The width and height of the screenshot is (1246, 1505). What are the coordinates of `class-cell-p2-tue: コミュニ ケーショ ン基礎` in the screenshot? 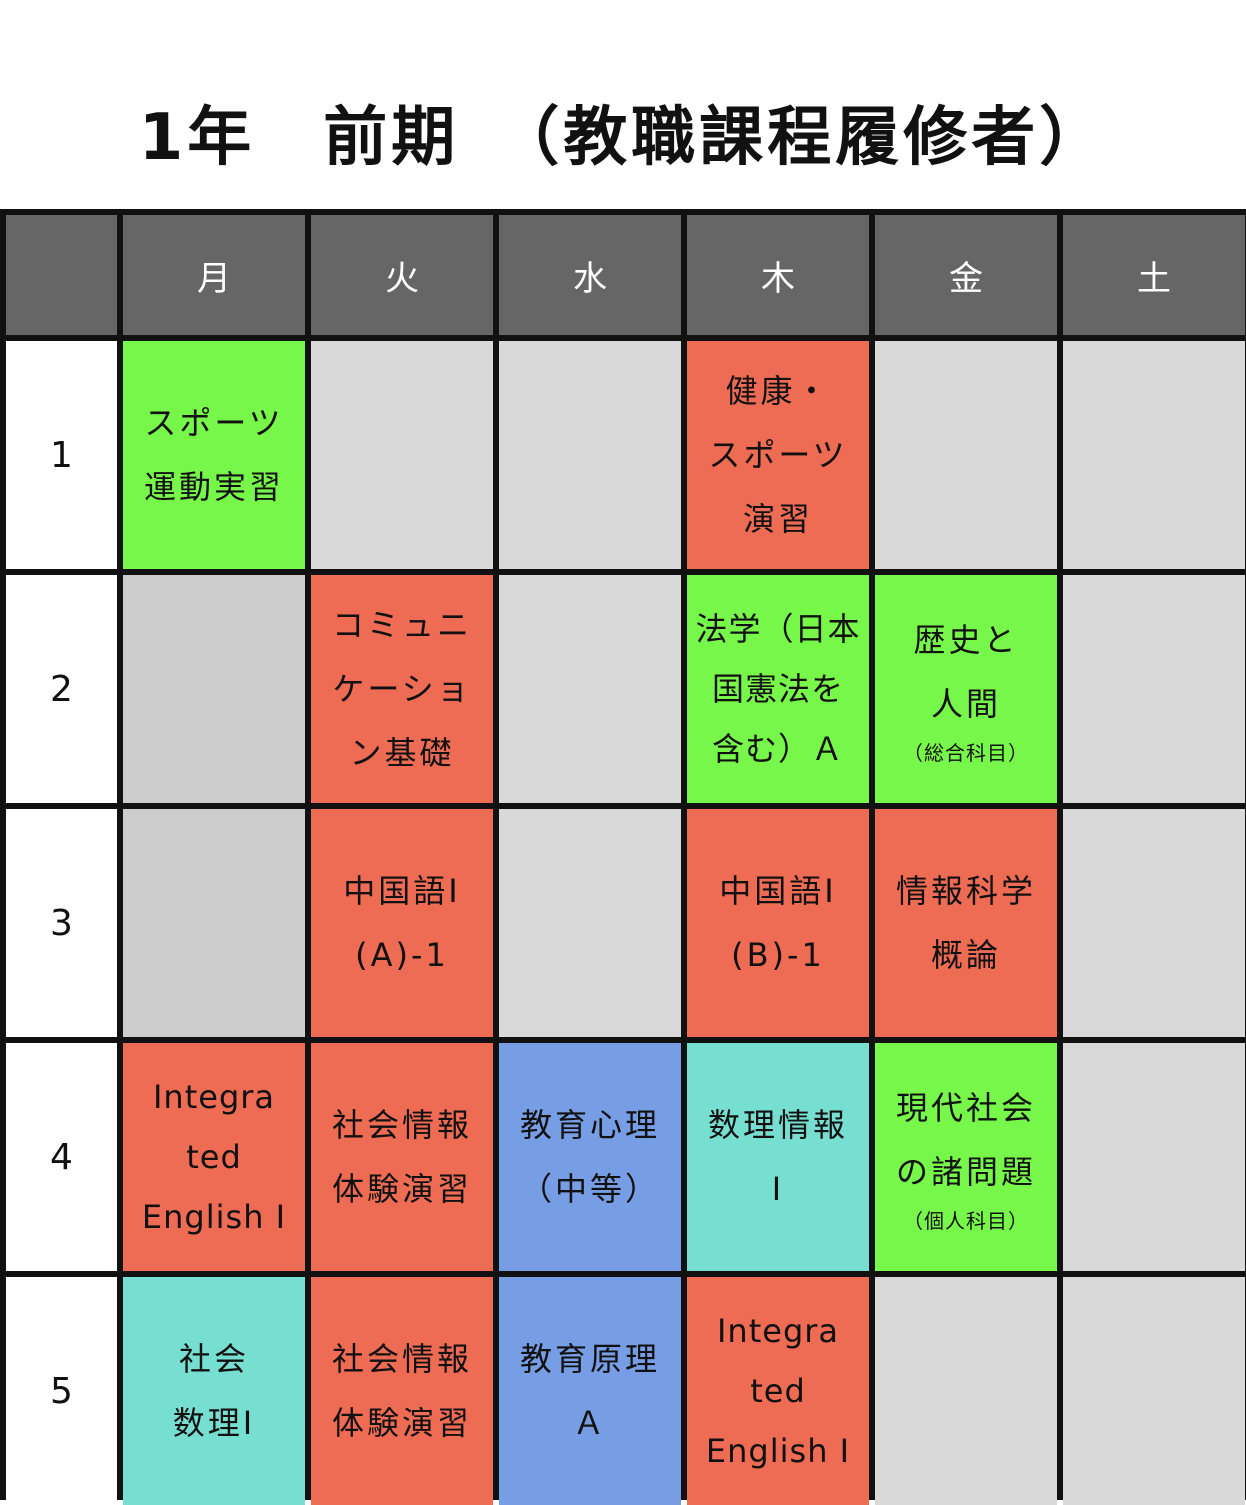 It's located at (402, 689).